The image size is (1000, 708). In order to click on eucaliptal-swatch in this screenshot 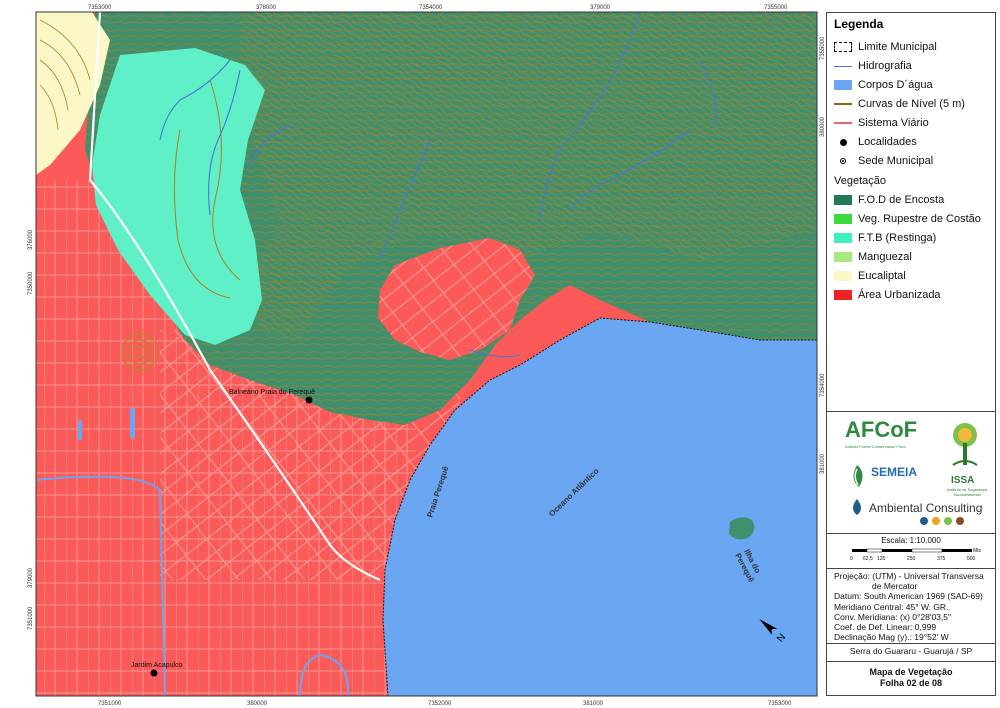, I will do `click(843, 276)`.